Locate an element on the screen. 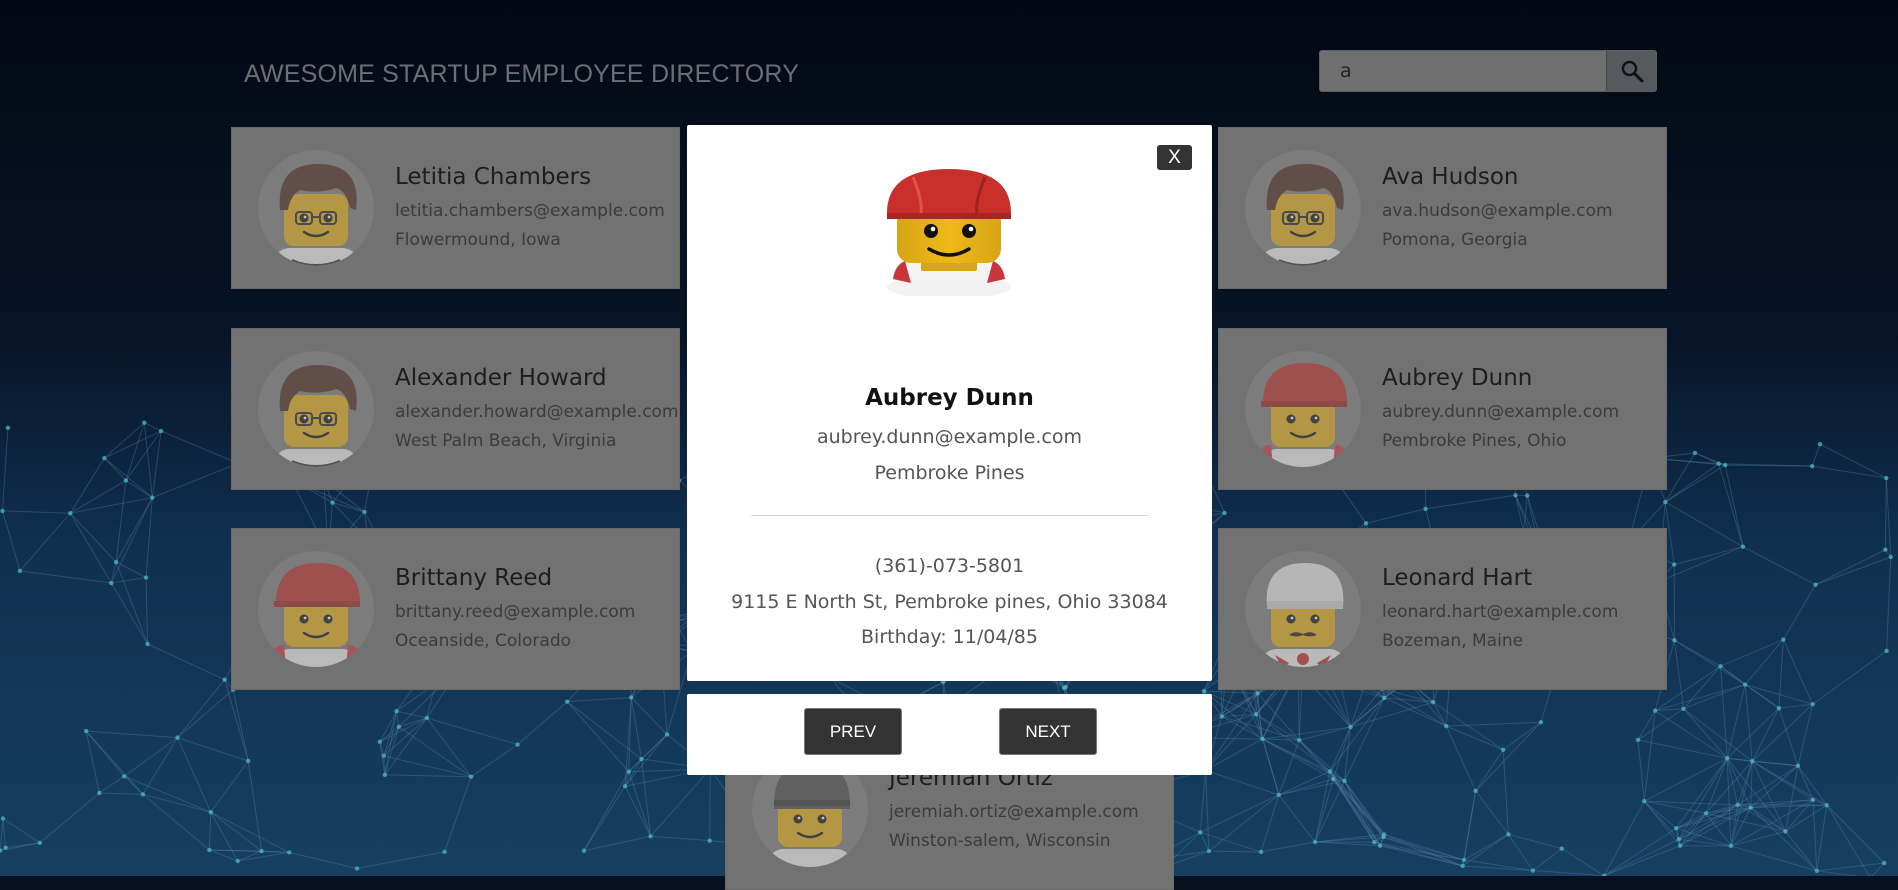 Image resolution: width=1898 pixels, height=890 pixels. modal-nav: PREV NEXT is located at coordinates (949, 734).